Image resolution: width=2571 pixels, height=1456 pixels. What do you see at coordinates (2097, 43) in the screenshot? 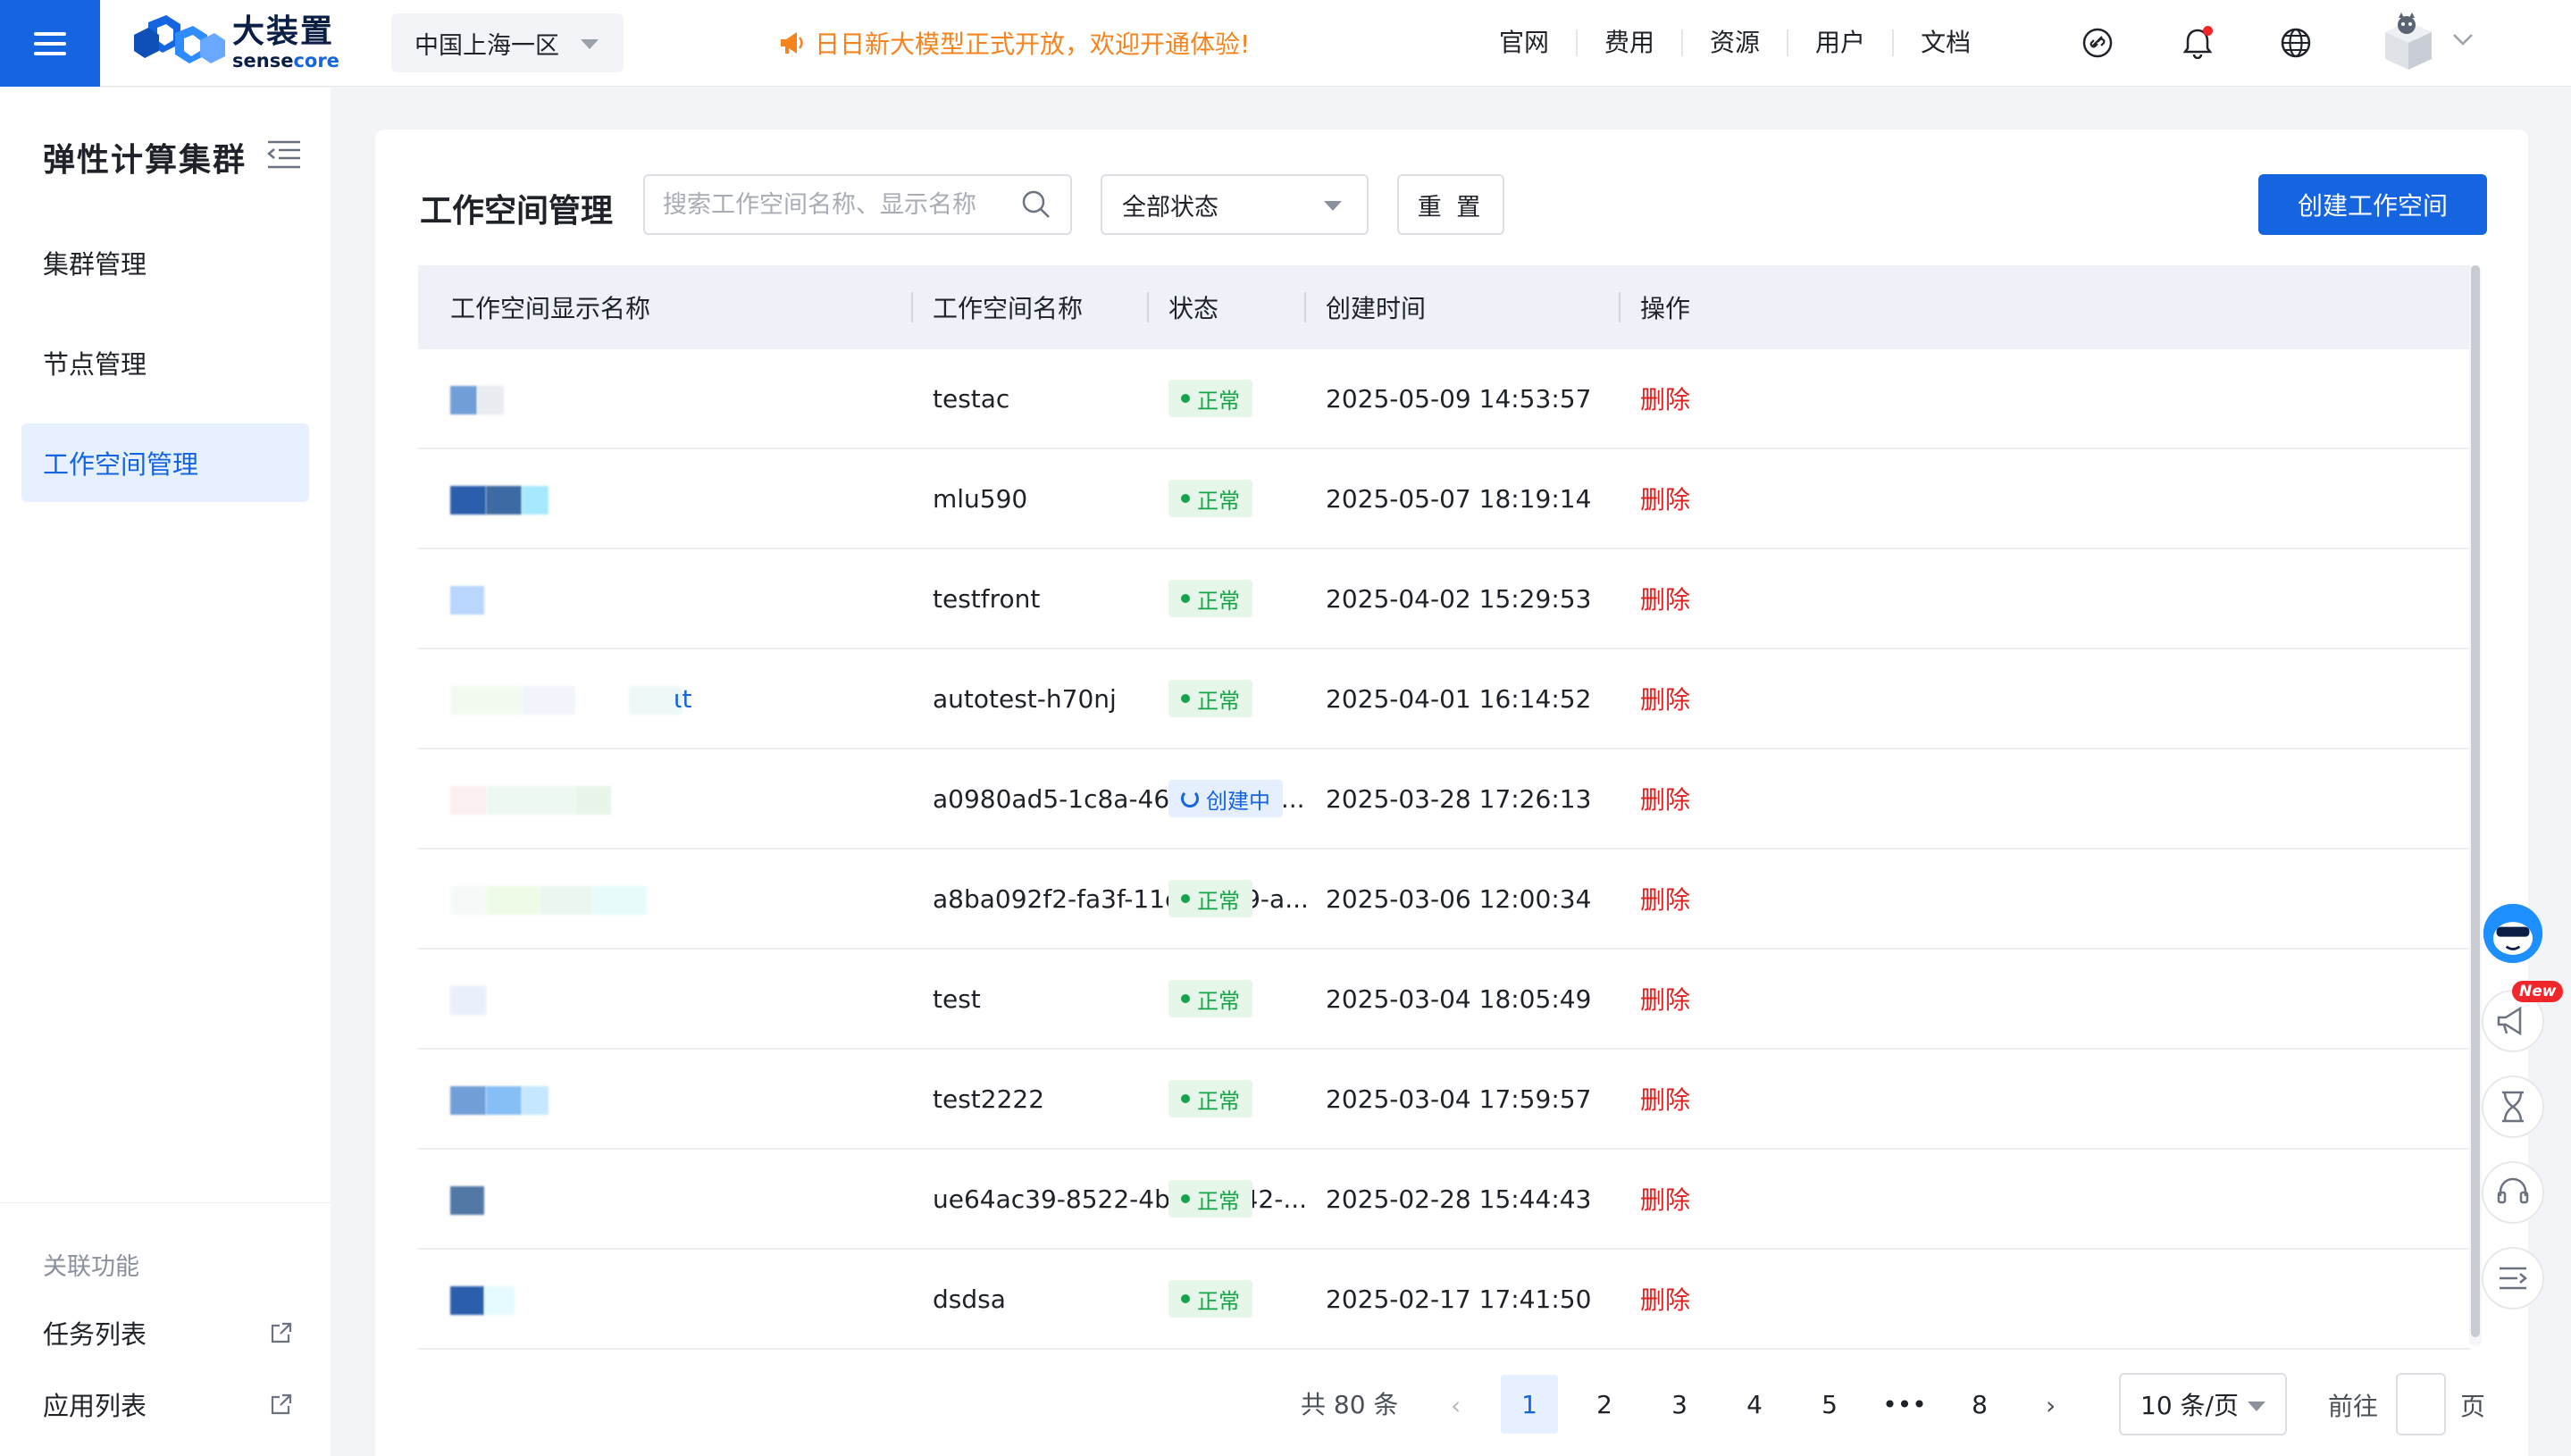
I see `link-chain-icon` at bounding box center [2097, 43].